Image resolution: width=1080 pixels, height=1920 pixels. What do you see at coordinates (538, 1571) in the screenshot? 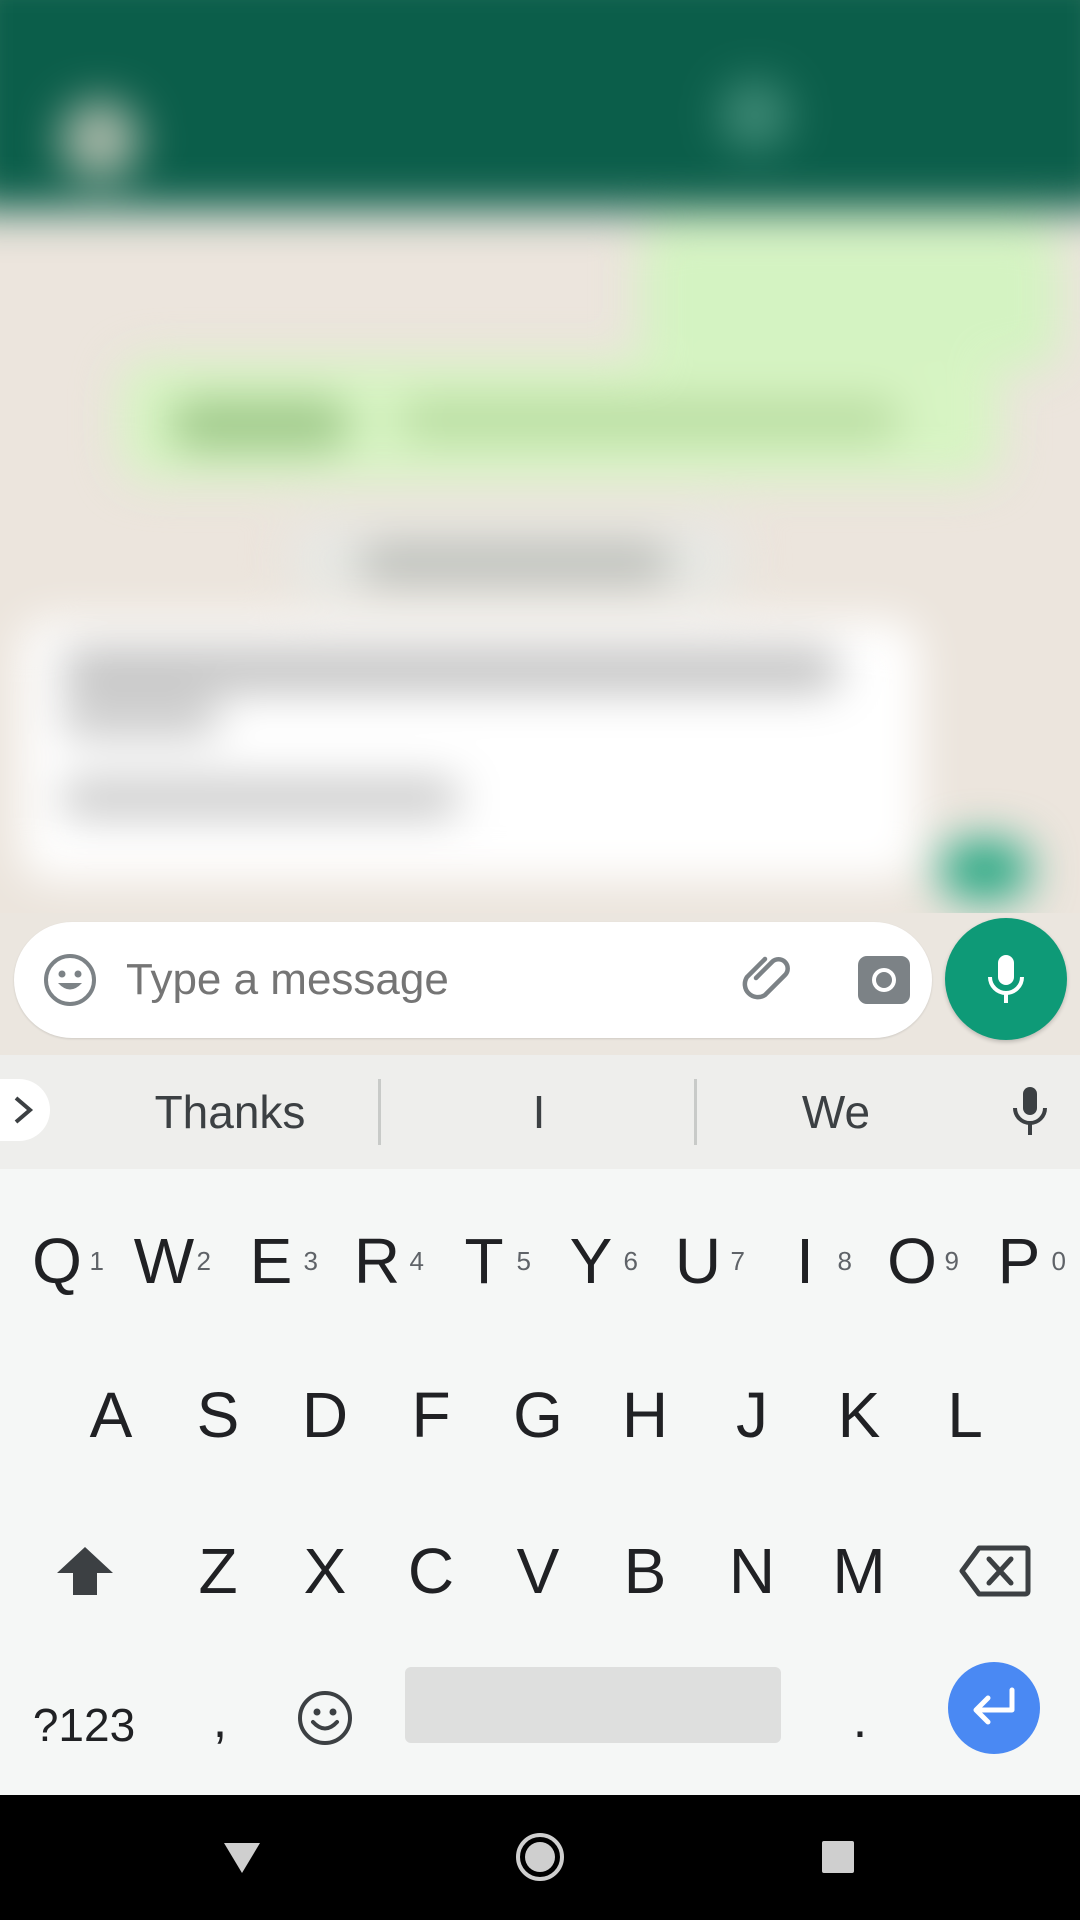
I see `key-v: V` at bounding box center [538, 1571].